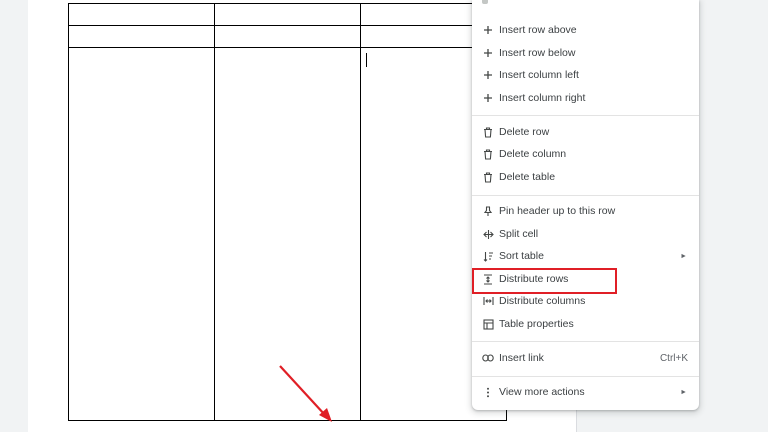 This screenshot has width=768, height=432. What do you see at coordinates (488, 211) in the screenshot?
I see `pin-icon` at bounding box center [488, 211].